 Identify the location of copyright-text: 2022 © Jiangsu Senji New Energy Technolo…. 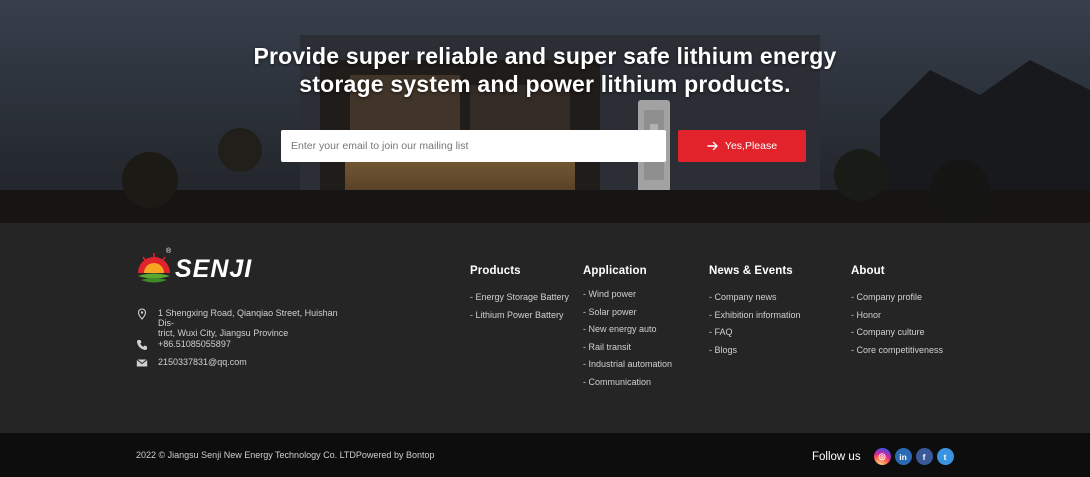
(285, 455).